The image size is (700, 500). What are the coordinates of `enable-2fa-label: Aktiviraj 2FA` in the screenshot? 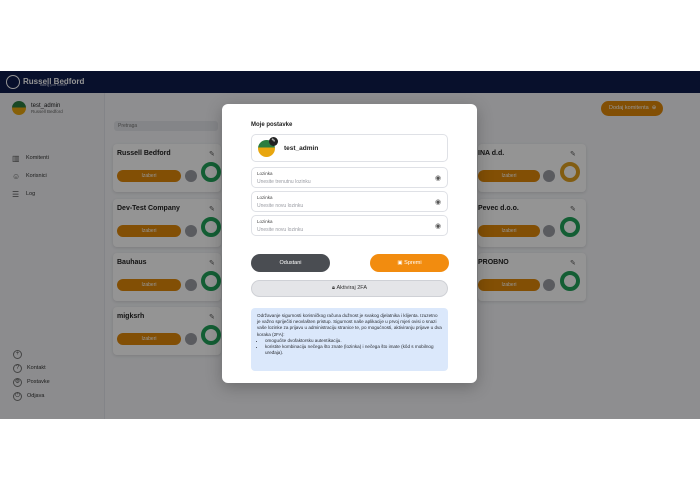 It's located at (352, 288).